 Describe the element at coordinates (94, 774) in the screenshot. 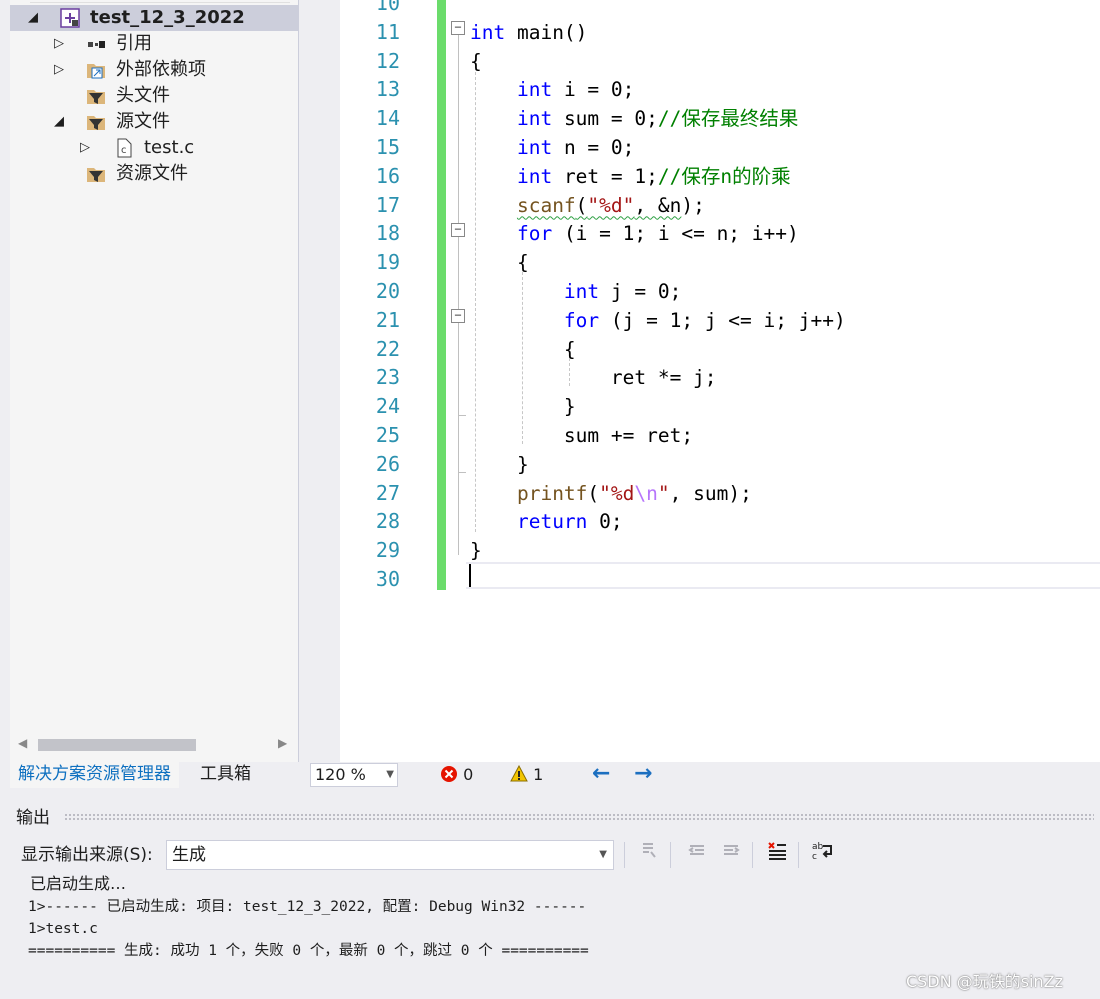

I see `tab-solution-explorer: 解决方案资源管理器` at that location.